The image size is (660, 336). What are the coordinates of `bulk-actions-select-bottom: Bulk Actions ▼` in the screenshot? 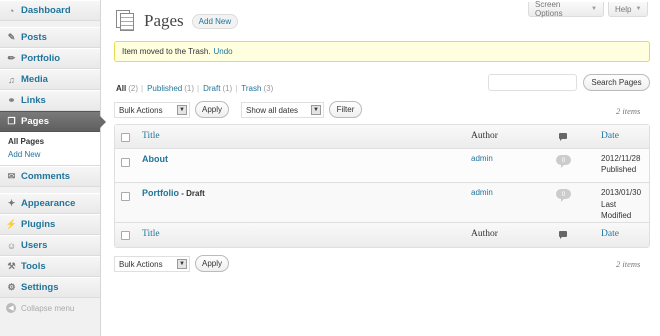 It's located at (152, 264).